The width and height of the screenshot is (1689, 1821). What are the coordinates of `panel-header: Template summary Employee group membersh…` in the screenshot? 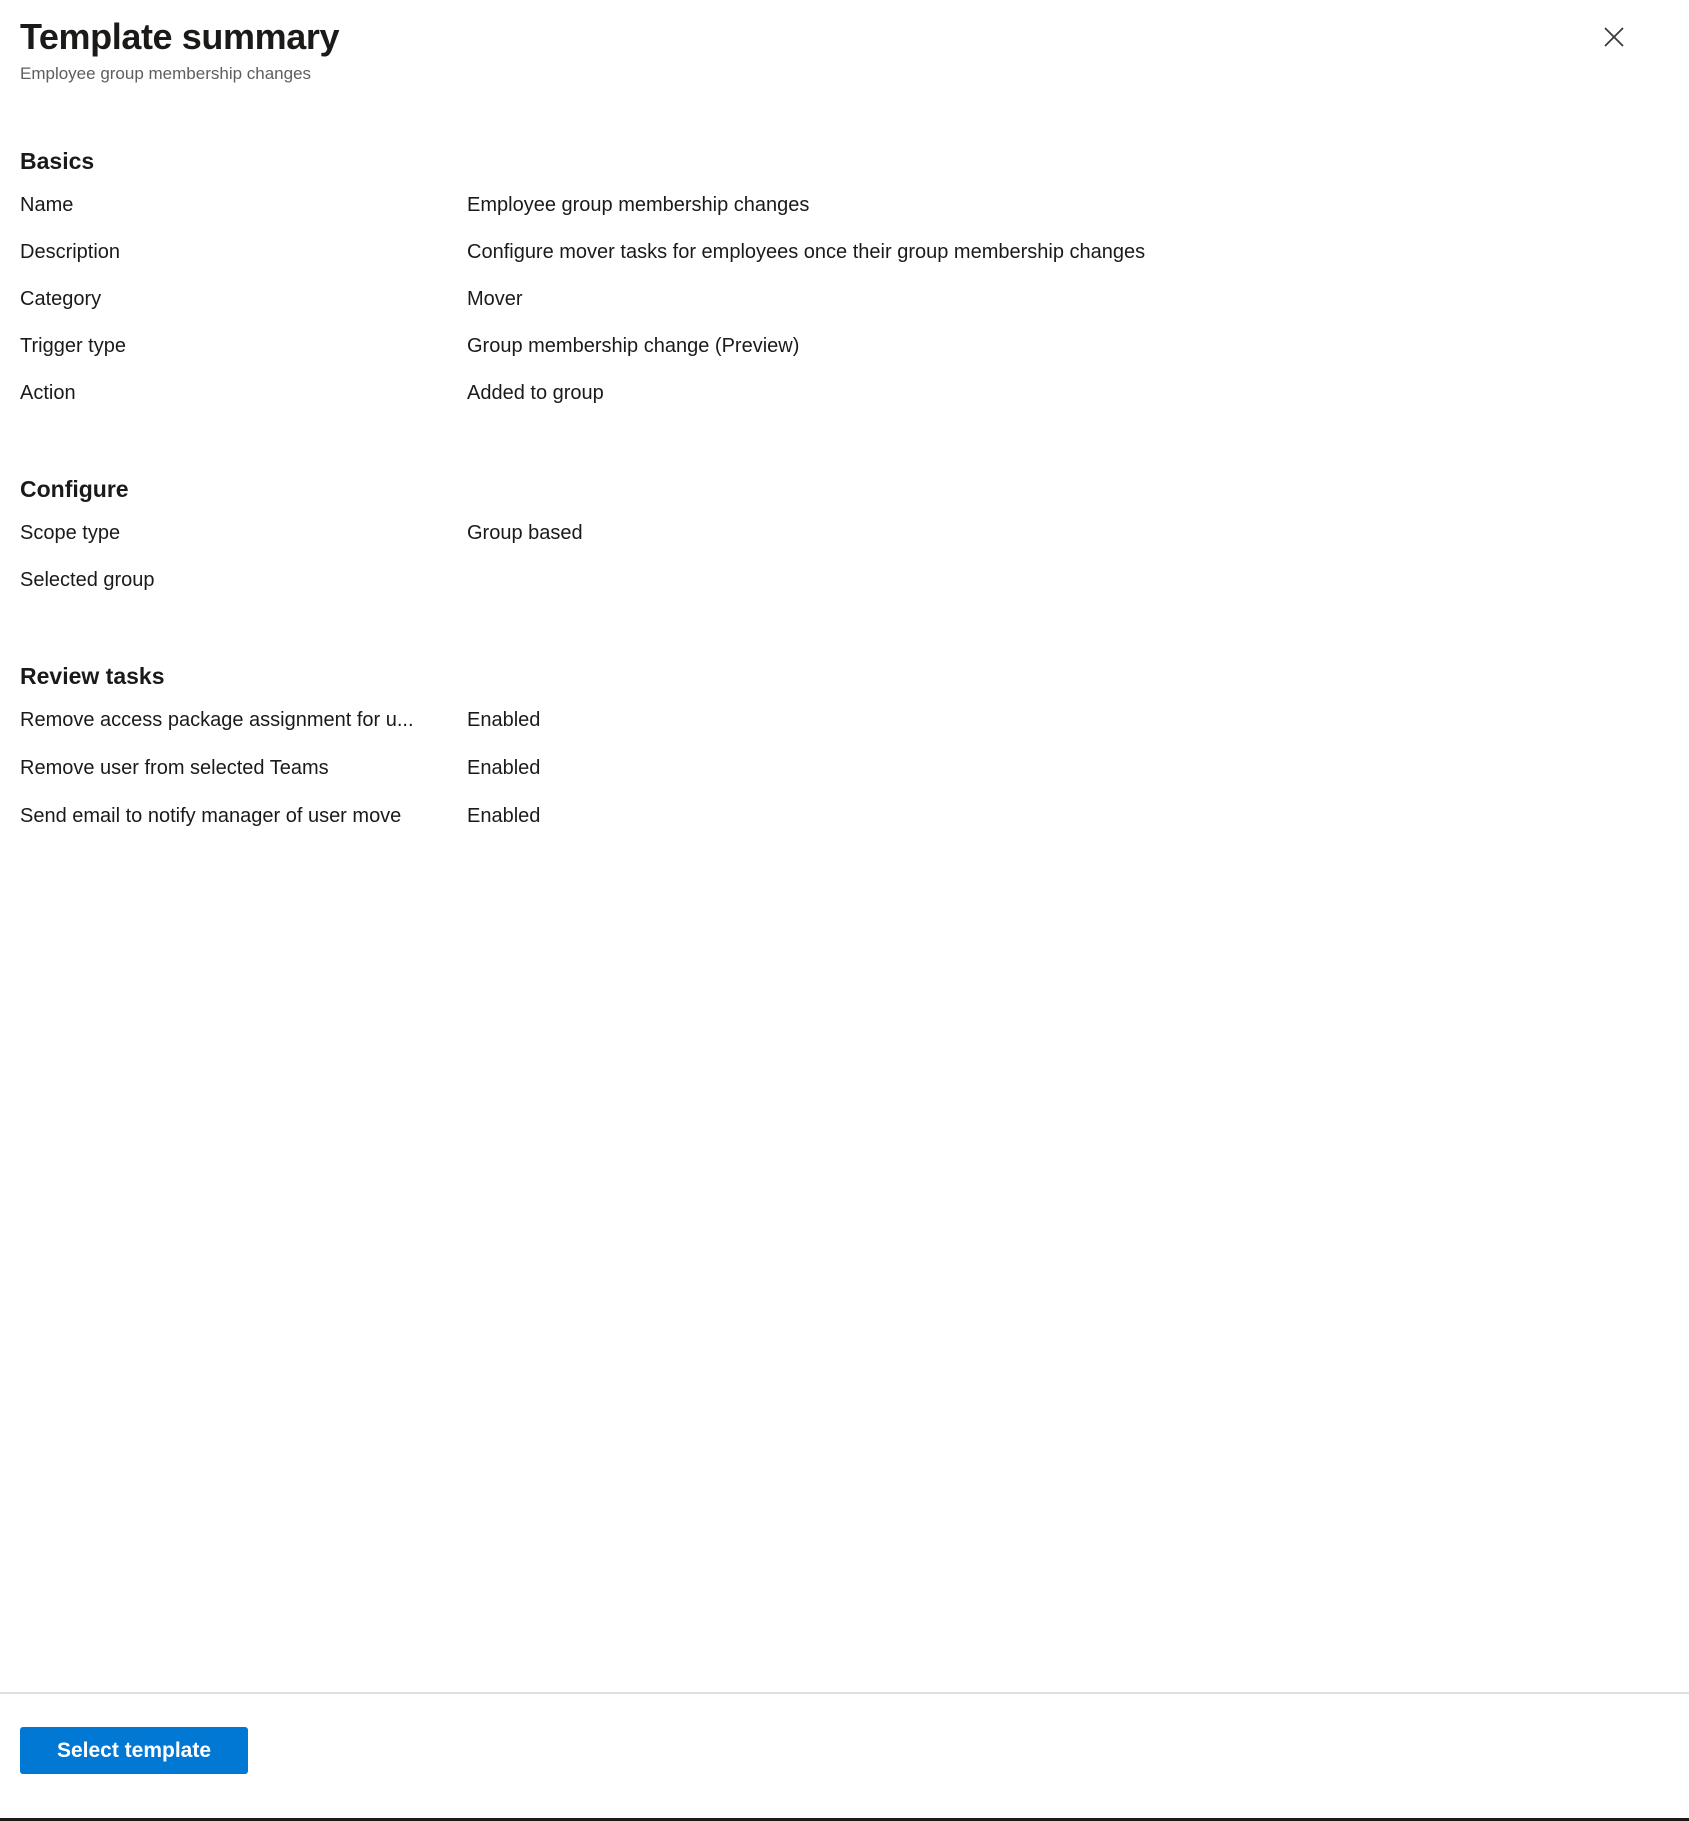 It's located at (844, 43).